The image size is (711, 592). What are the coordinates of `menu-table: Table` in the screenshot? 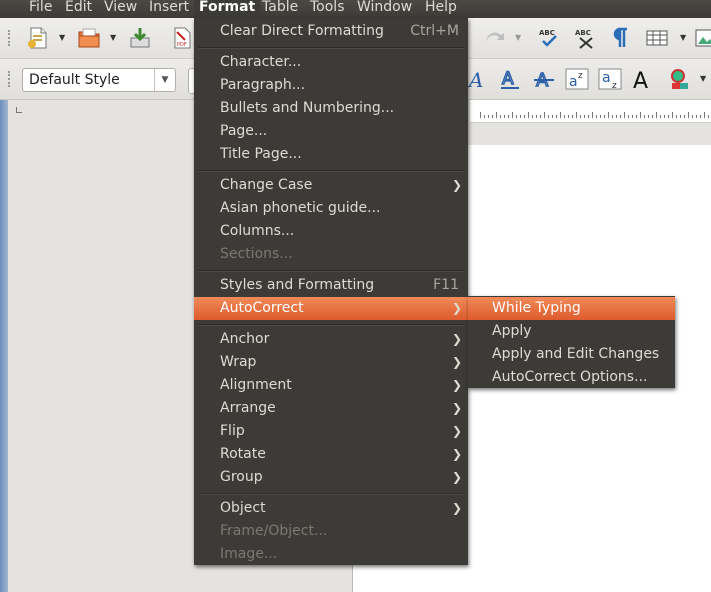 It's located at (280, 9).